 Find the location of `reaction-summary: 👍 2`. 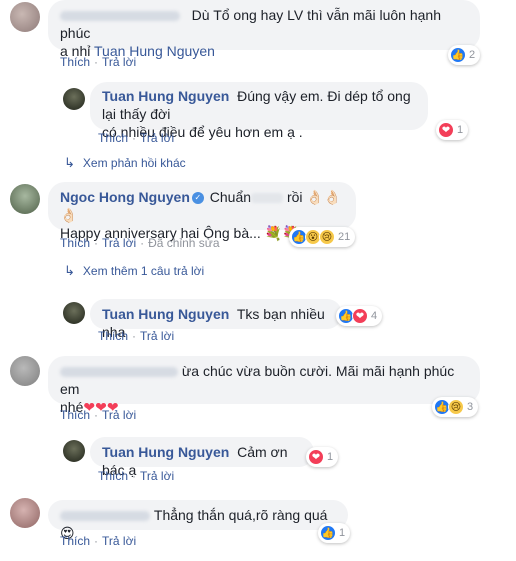

reaction-summary: 👍 2 is located at coordinates (464, 55).